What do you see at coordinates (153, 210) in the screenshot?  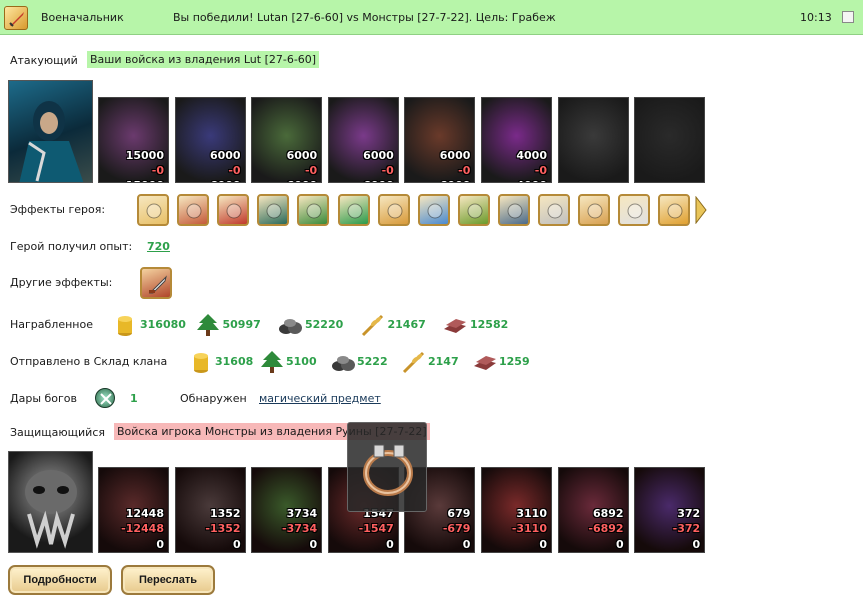 I see `coins-icon` at bounding box center [153, 210].